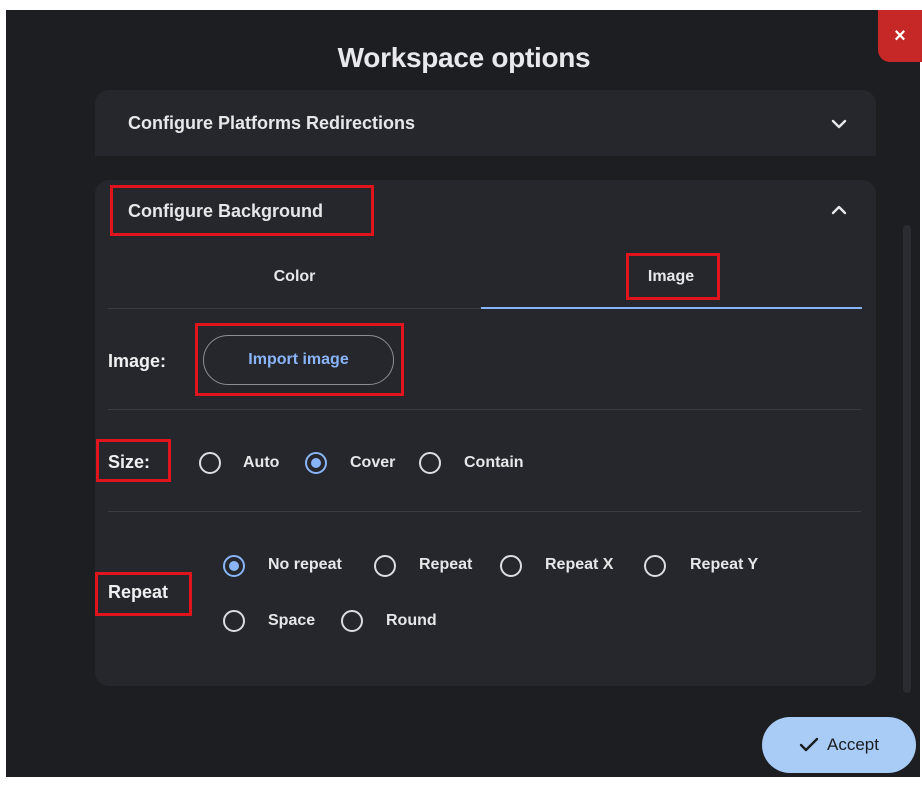  Describe the element at coordinates (210, 463) in the screenshot. I see `size-auto-radio` at that location.